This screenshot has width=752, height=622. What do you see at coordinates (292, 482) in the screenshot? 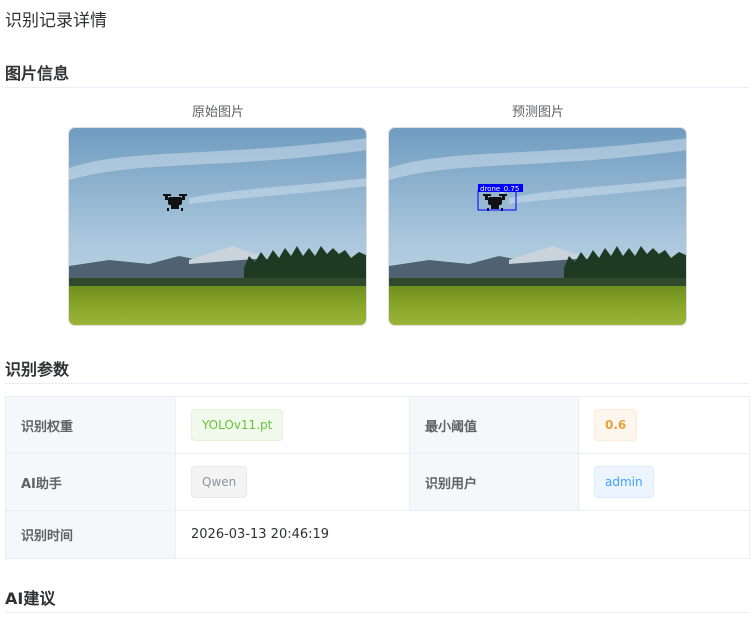
I see `assistant-value-cell: Qwen` at bounding box center [292, 482].